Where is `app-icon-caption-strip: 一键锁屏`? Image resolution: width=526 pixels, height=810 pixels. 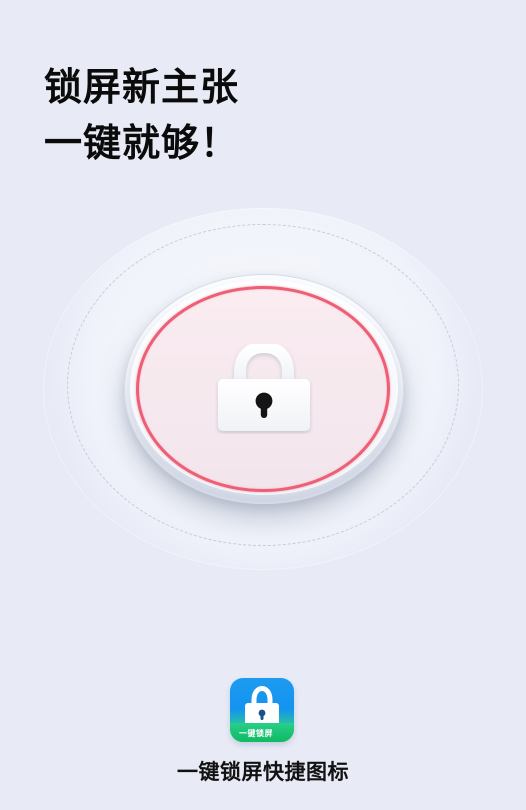 app-icon-caption-strip: 一键锁屏 is located at coordinates (262, 732).